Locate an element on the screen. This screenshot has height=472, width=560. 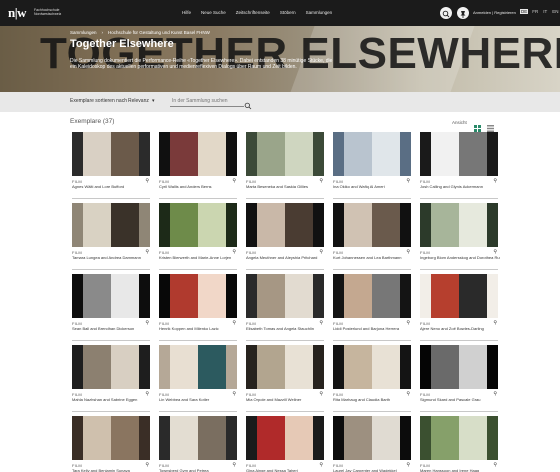
collection-card: ⚲ FILM Maren Hanssoon and Irene Haag is located at coordinates (459, 444).